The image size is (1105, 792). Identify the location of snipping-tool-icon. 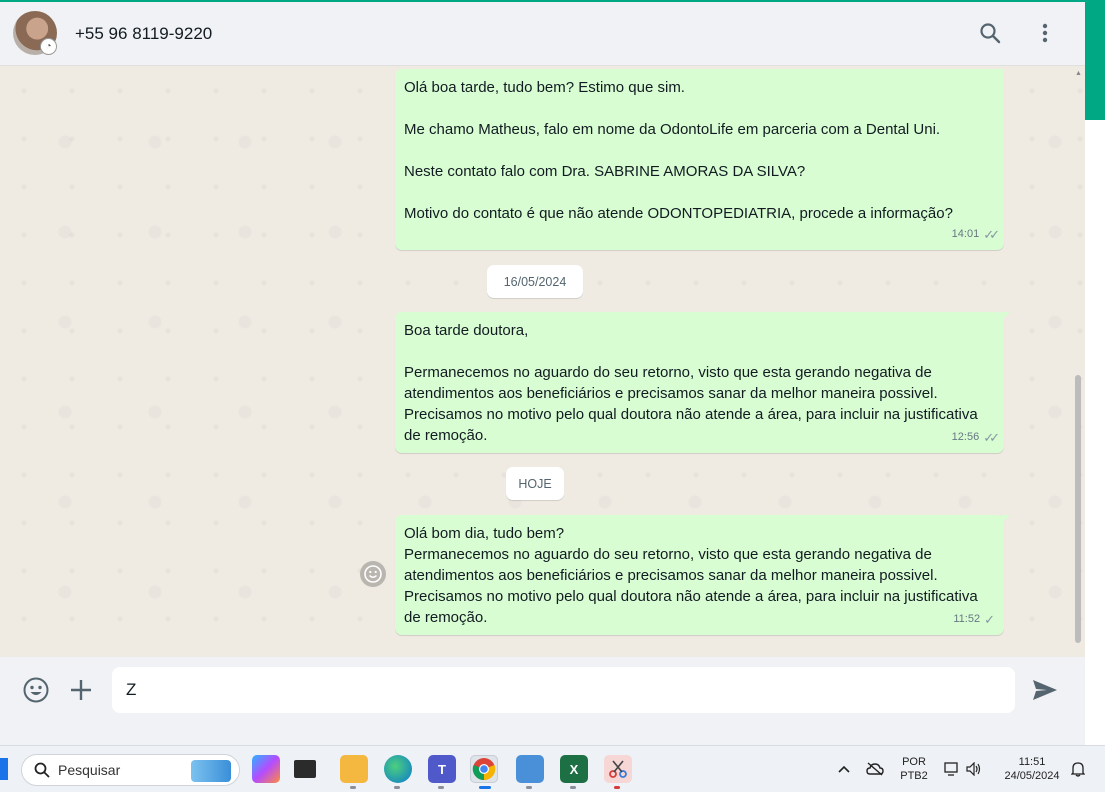
(618, 769).